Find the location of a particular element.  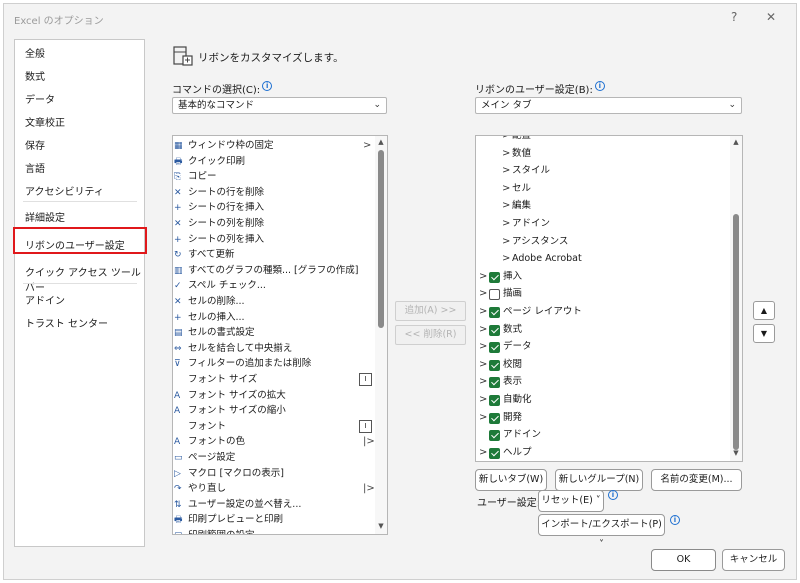

command-item: ✕ シートの行を削除 is located at coordinates (275, 193).